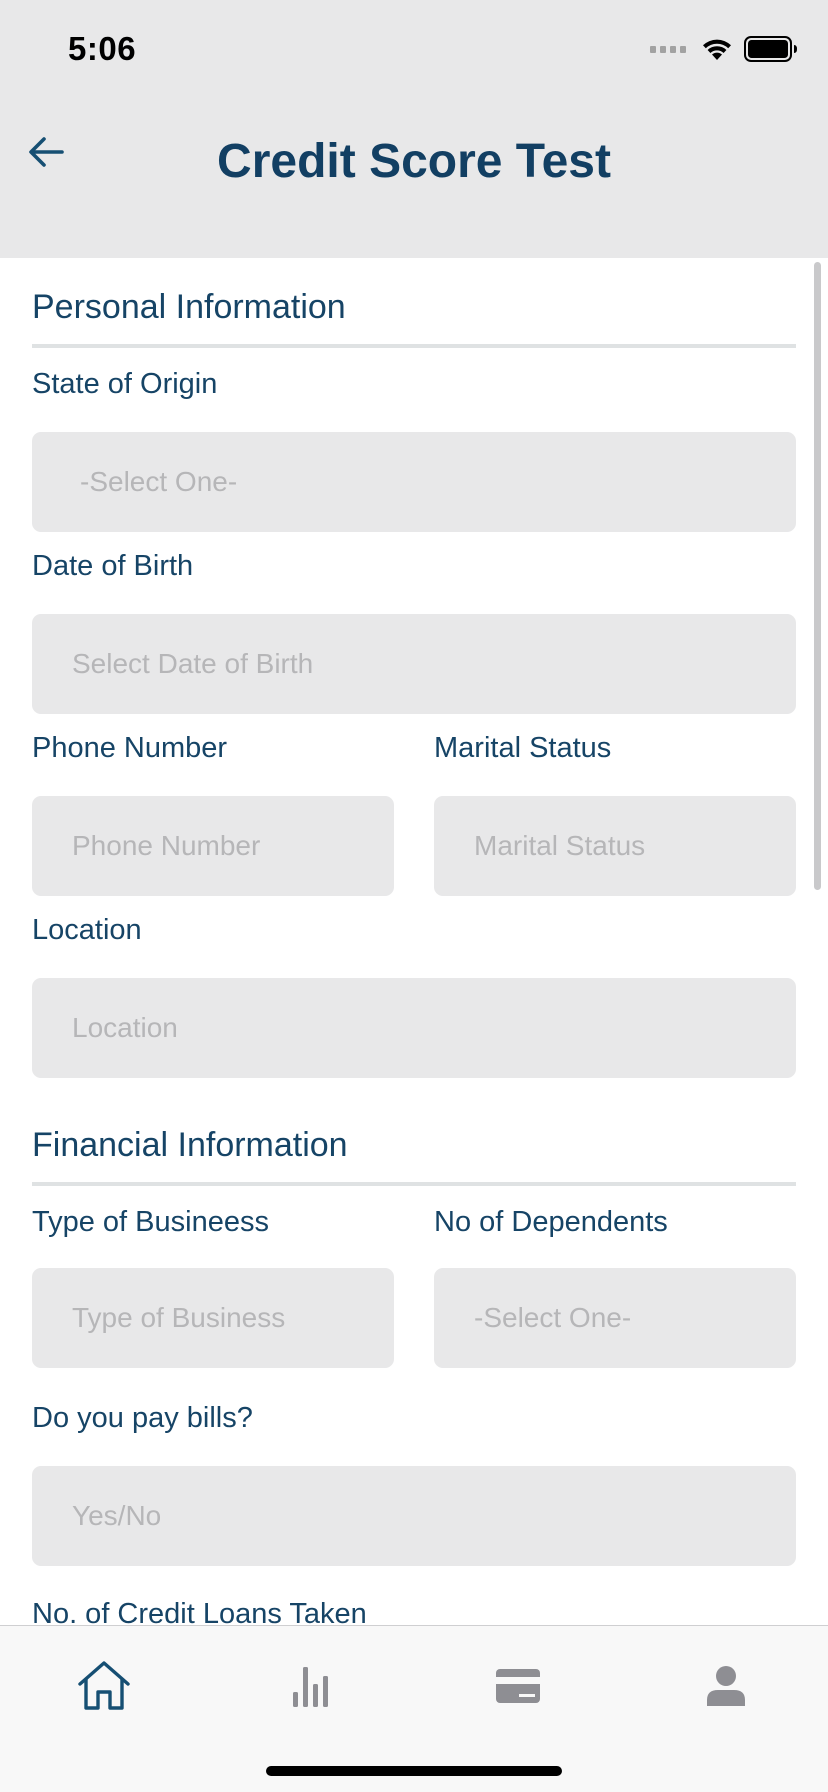  I want to click on marital-status-select: Marital Status, so click(615, 846).